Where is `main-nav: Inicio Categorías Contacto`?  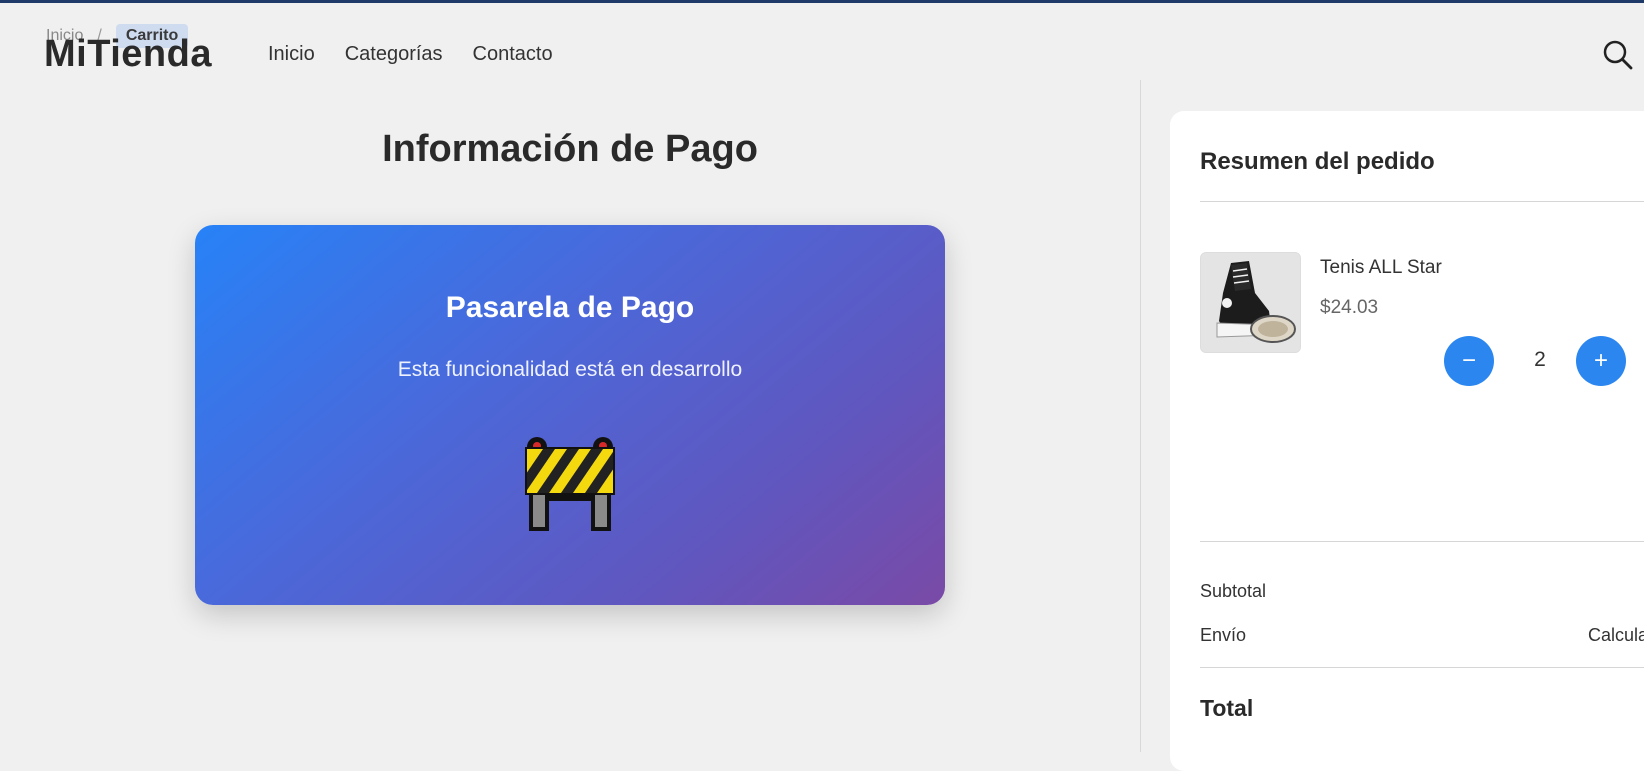
main-nav: Inicio Categorías Contacto is located at coordinates (410, 54).